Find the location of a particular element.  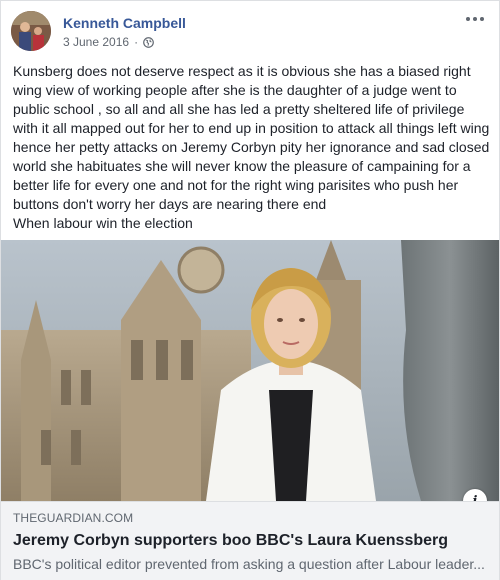

more-options-icon is located at coordinates (475, 19).